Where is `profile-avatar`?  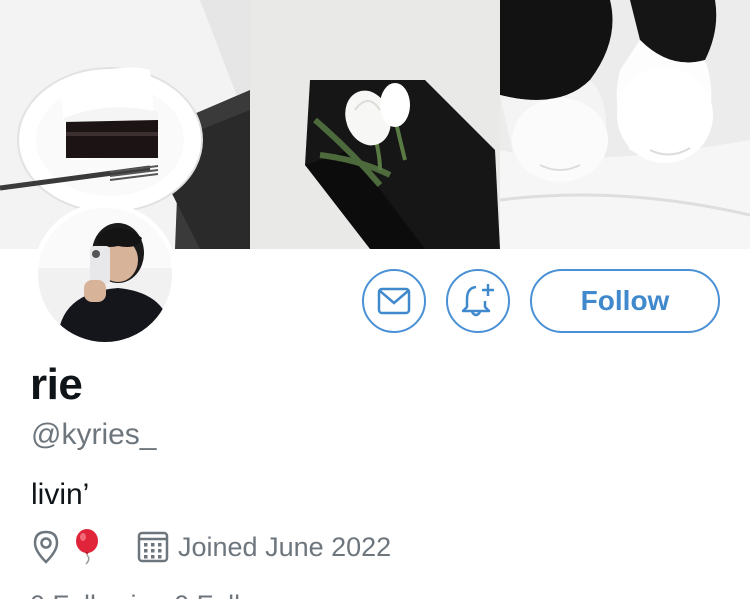
profile-avatar is located at coordinates (105, 275).